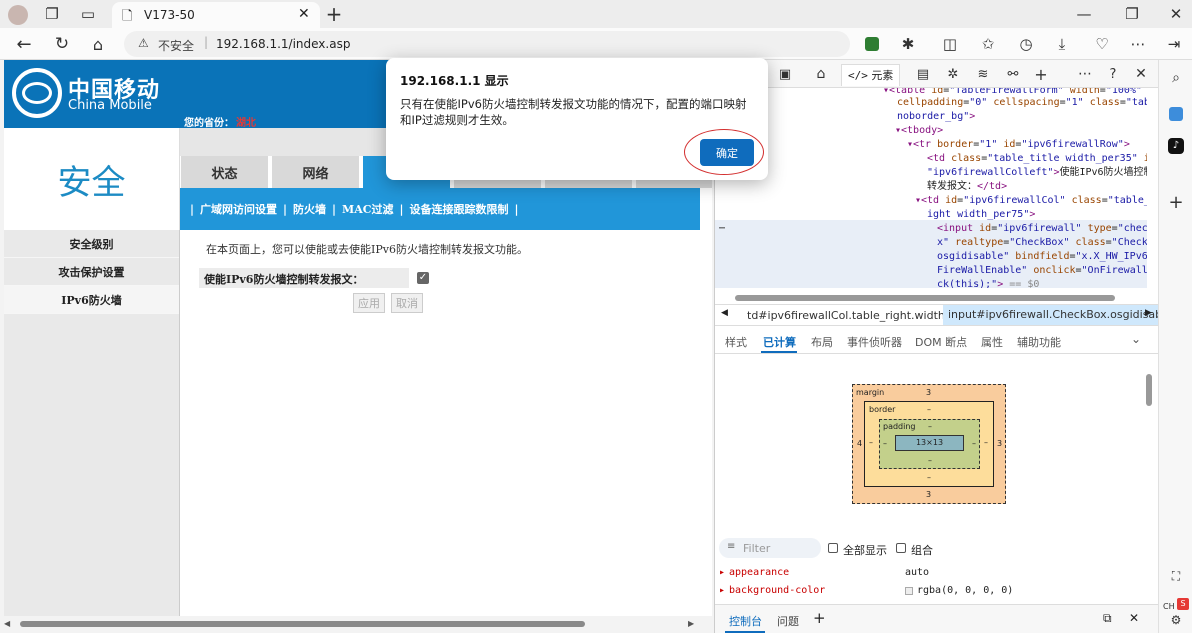  I want to click on horizontal-scrollbar: ◀ ▶, so click(356, 624).